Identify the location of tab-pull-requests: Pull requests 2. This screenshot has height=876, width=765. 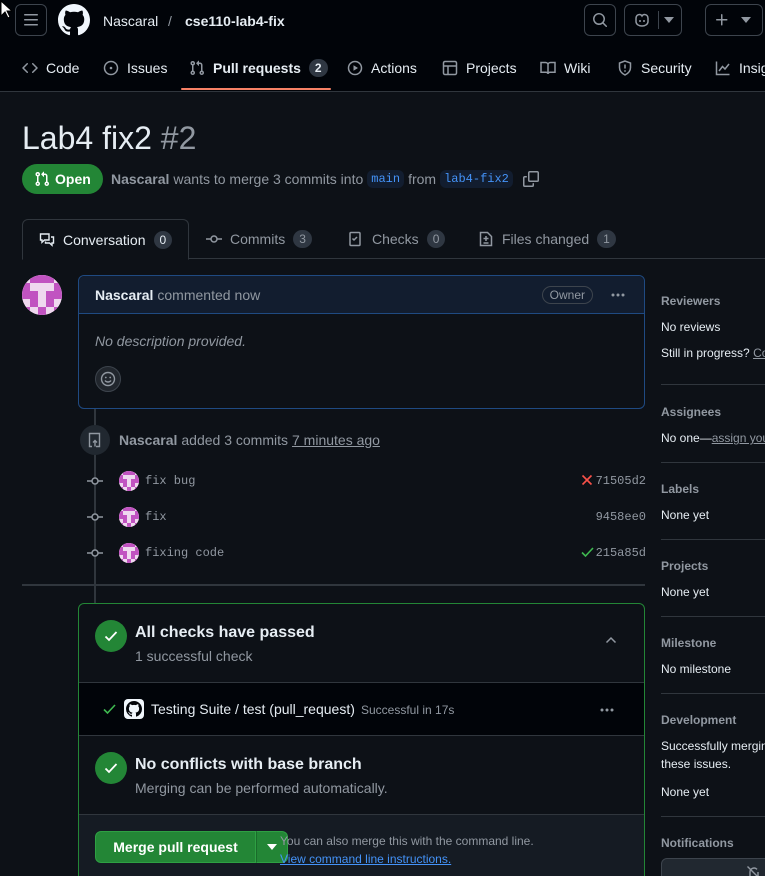
(258, 68).